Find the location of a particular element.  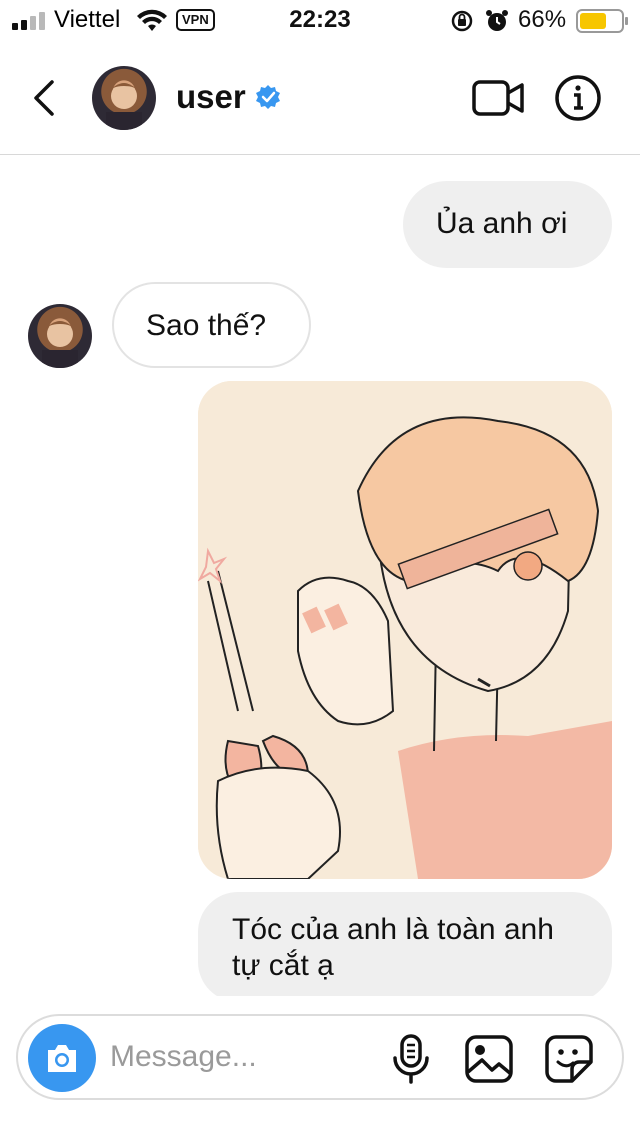

composer-backdrop is located at coordinates (320, 1006).